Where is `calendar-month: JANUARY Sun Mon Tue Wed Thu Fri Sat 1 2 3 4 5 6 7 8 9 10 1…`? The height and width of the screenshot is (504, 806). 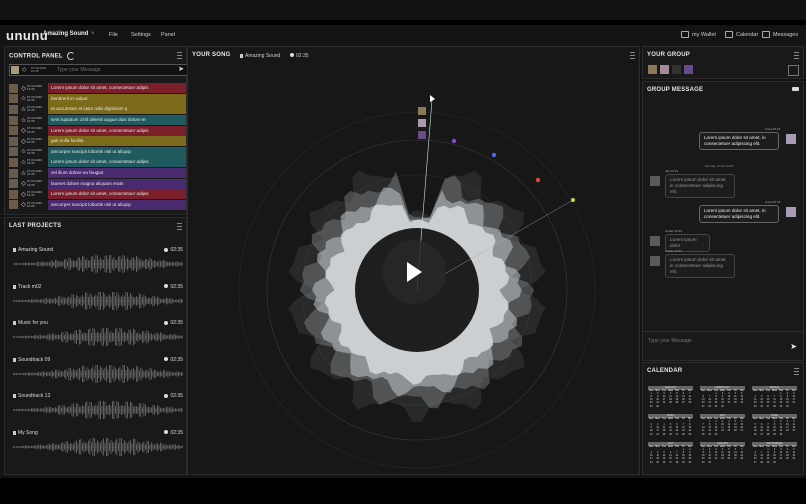 calendar-month: JANUARY Sun Mon Tue Wed Thu Fri Sat 1 2 3 4 5 6 7 8 9 10 1… is located at coordinates (670, 400).